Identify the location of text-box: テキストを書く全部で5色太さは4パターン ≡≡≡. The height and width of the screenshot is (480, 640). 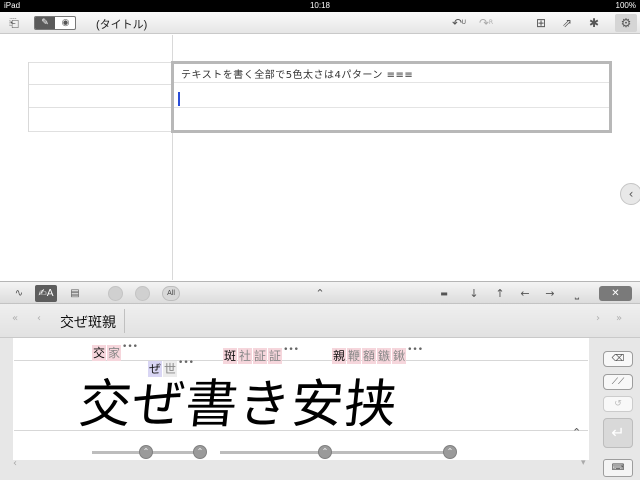
(391, 97).